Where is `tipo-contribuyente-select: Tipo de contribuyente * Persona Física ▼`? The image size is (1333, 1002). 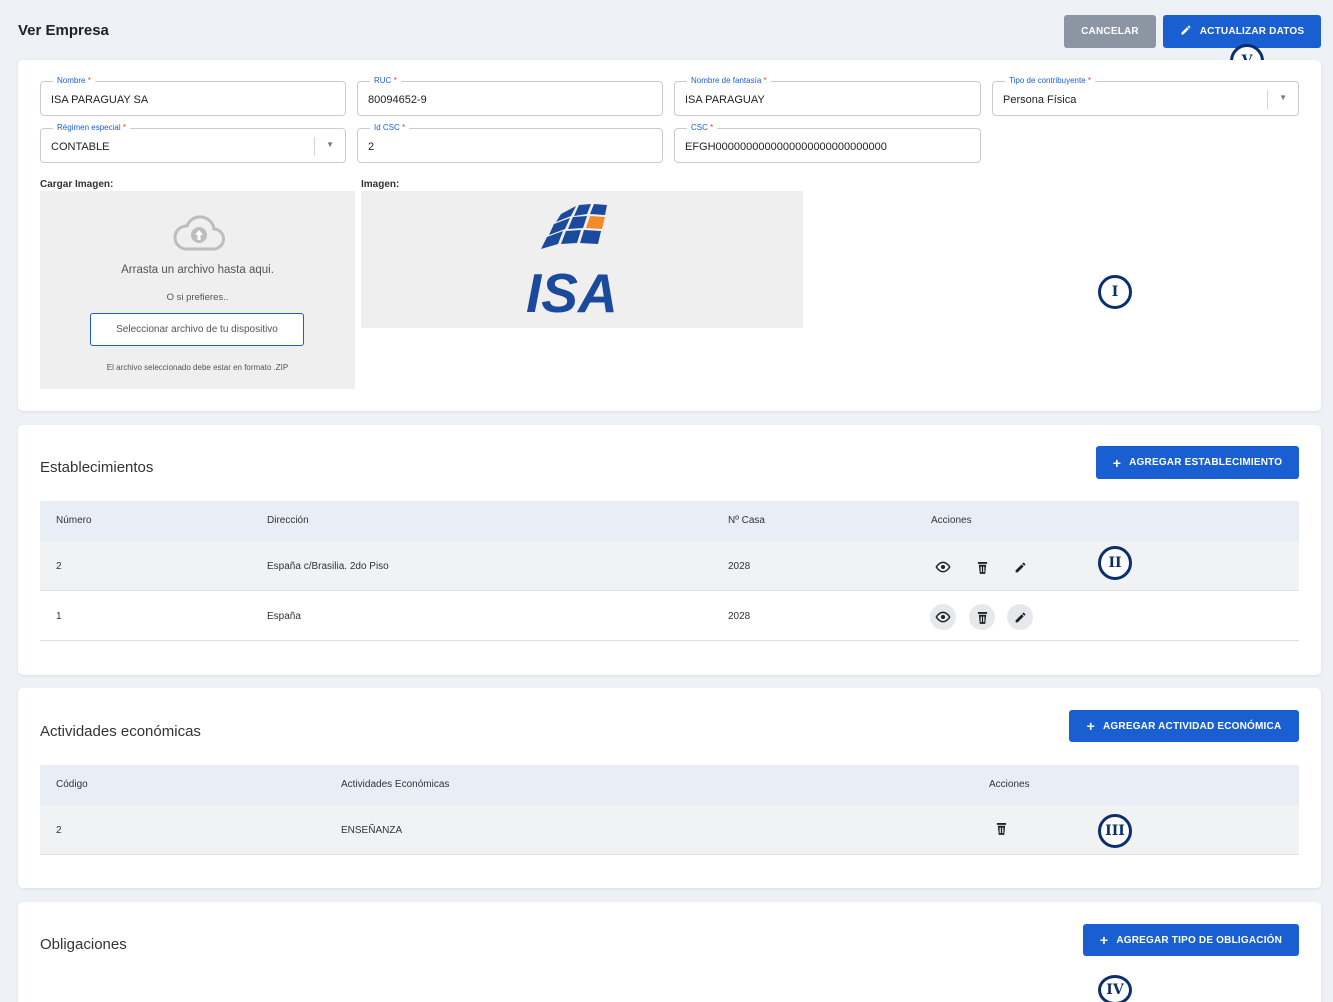
tipo-contribuyente-select: Tipo de contribuyente * Persona Física ▼ is located at coordinates (1145, 96).